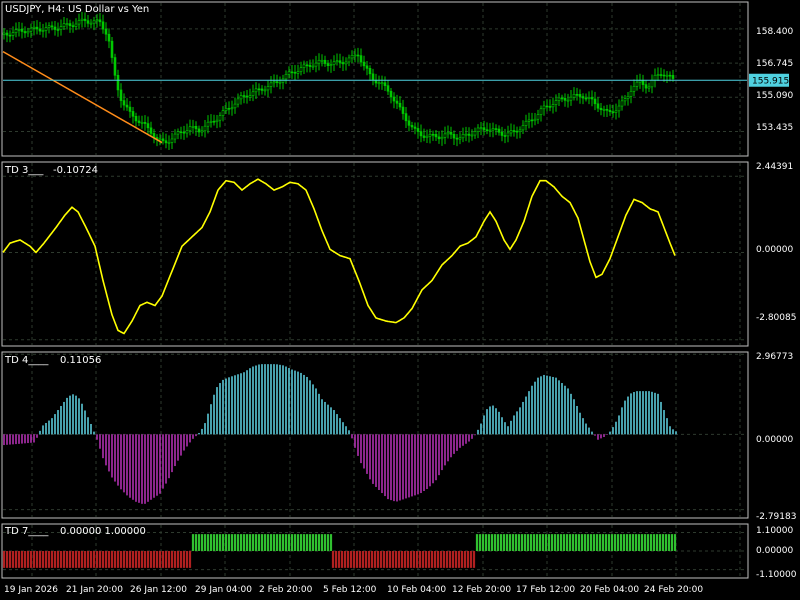  I want to click on x-tick: 29 Jan 04:00, so click(223, 590).